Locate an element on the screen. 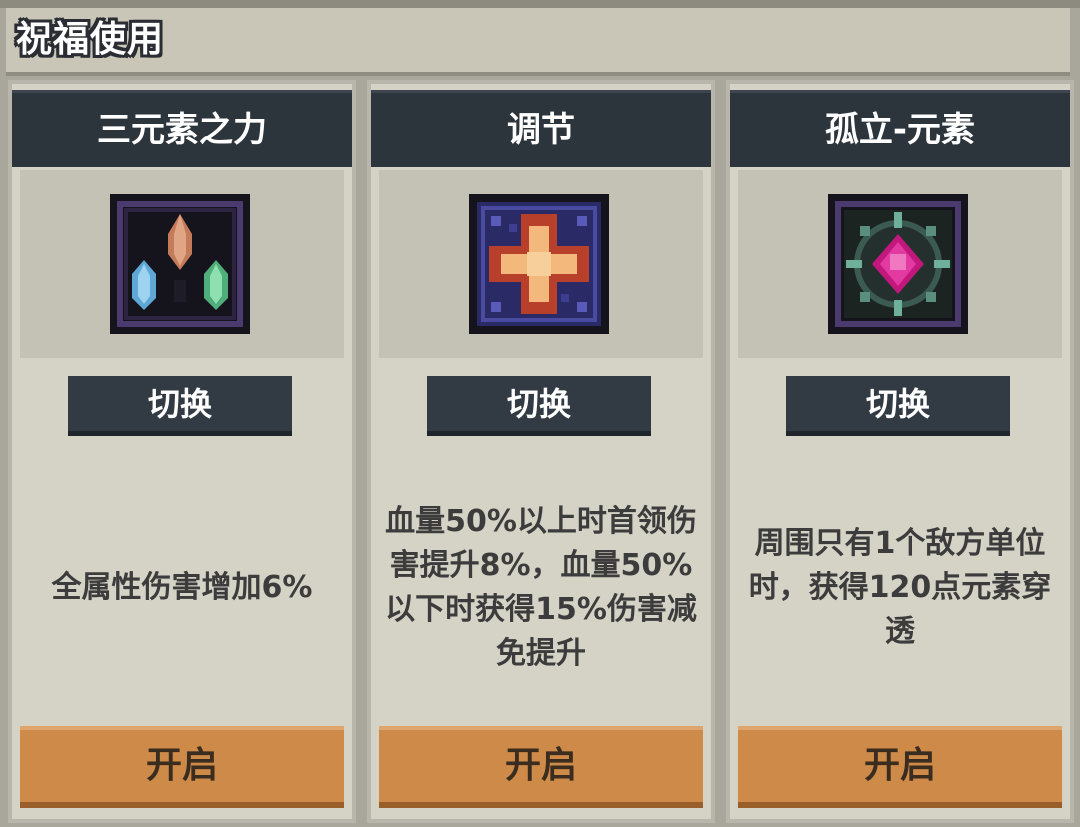 This screenshot has height=827, width=1080. isolated-element-gem-icon is located at coordinates (898, 264).